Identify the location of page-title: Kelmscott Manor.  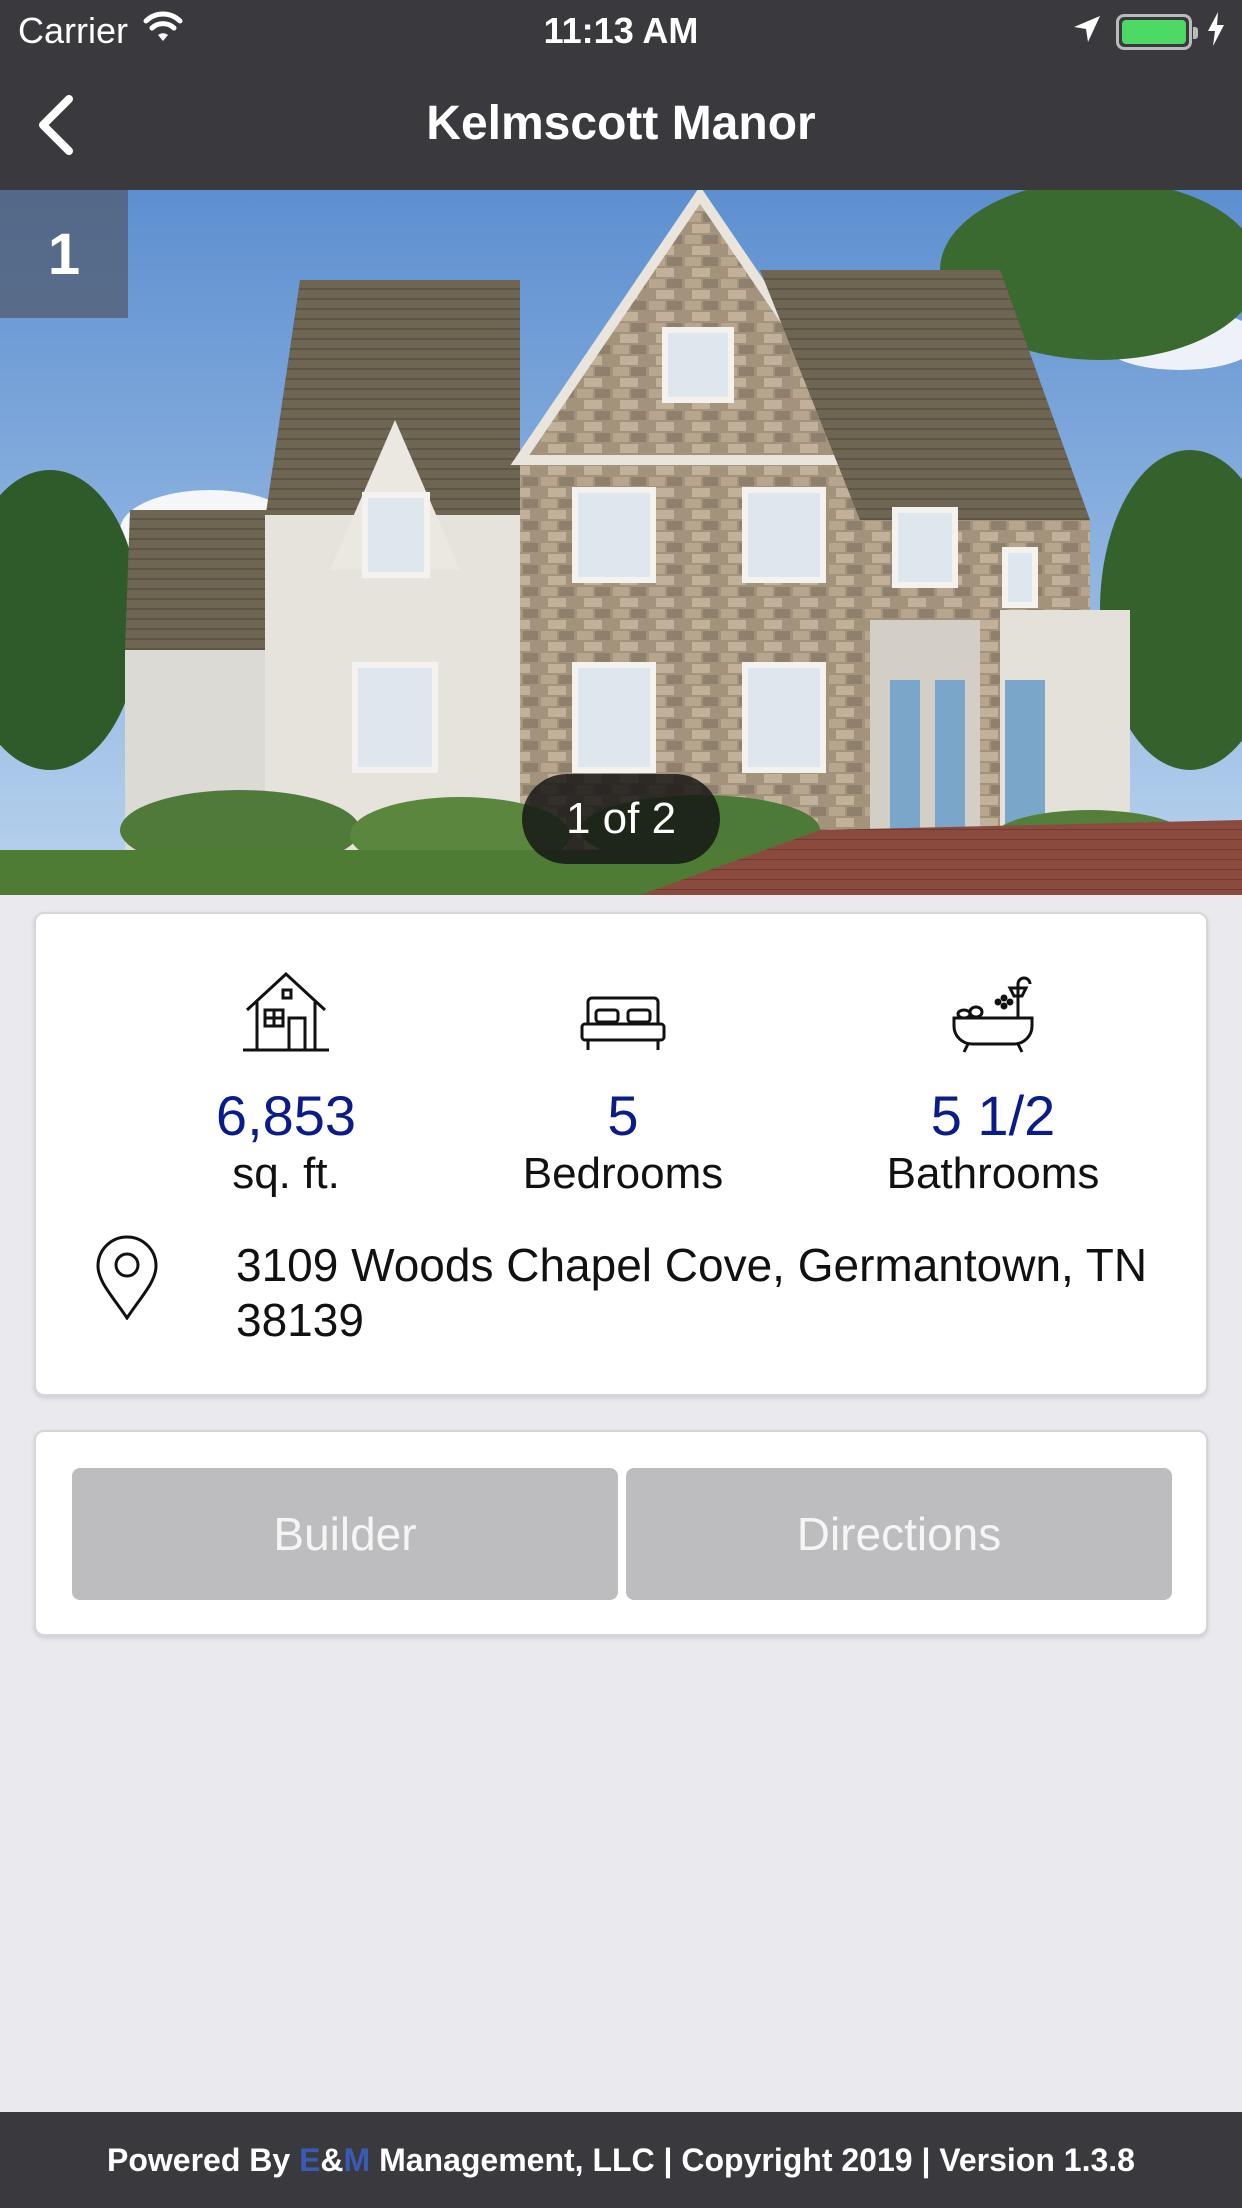
(621, 123).